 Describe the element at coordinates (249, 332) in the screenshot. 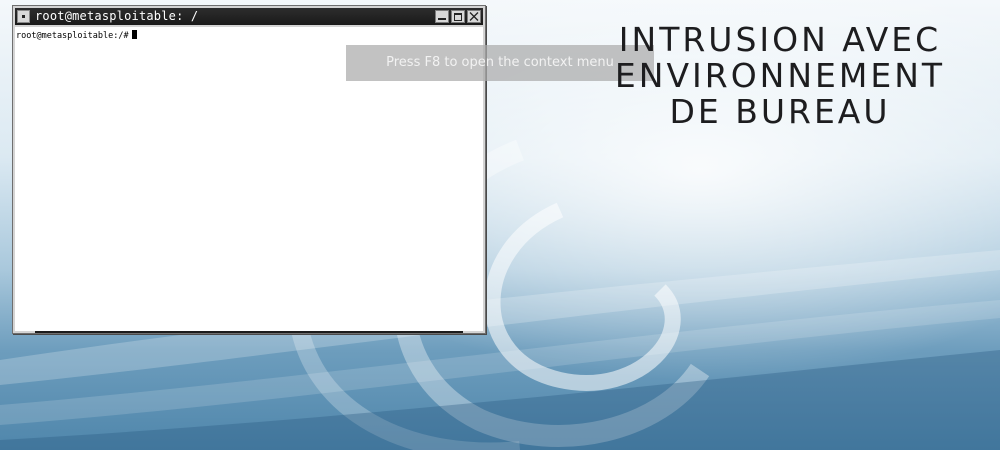

I see `window-bottom-shadow` at that location.